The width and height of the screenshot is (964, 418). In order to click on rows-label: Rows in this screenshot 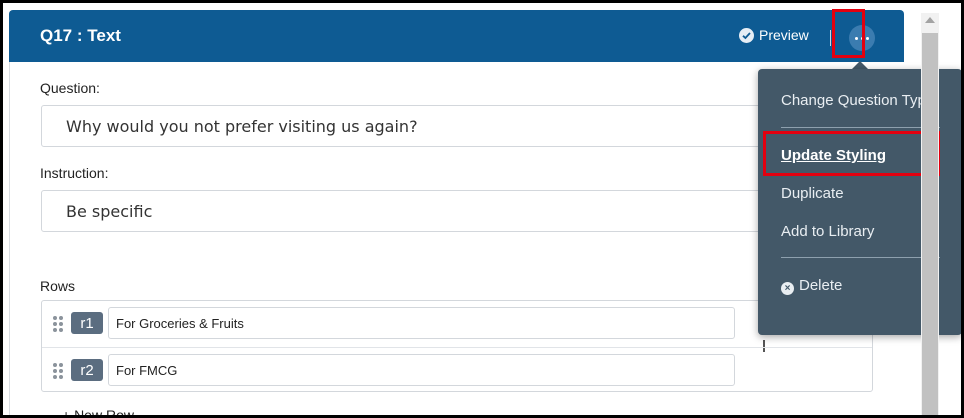, I will do `click(58, 286)`.